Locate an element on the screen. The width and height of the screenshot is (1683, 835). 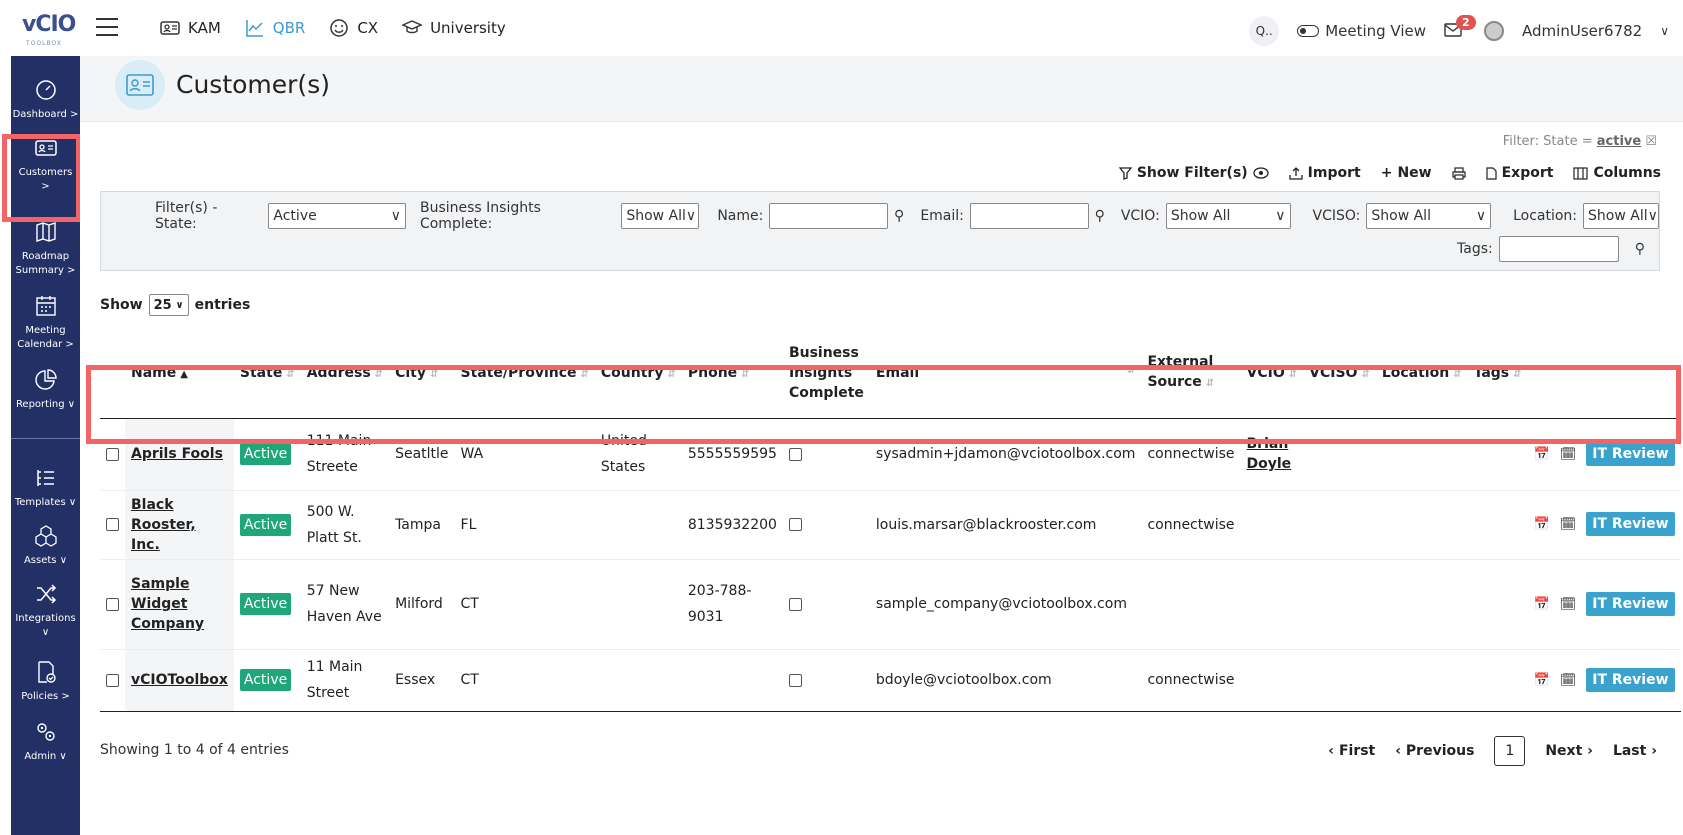
new-button: + New is located at coordinates (1406, 173).